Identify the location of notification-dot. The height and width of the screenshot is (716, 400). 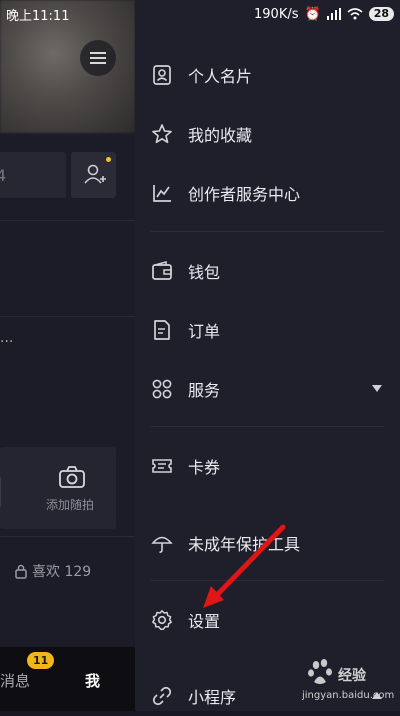
(108, 159).